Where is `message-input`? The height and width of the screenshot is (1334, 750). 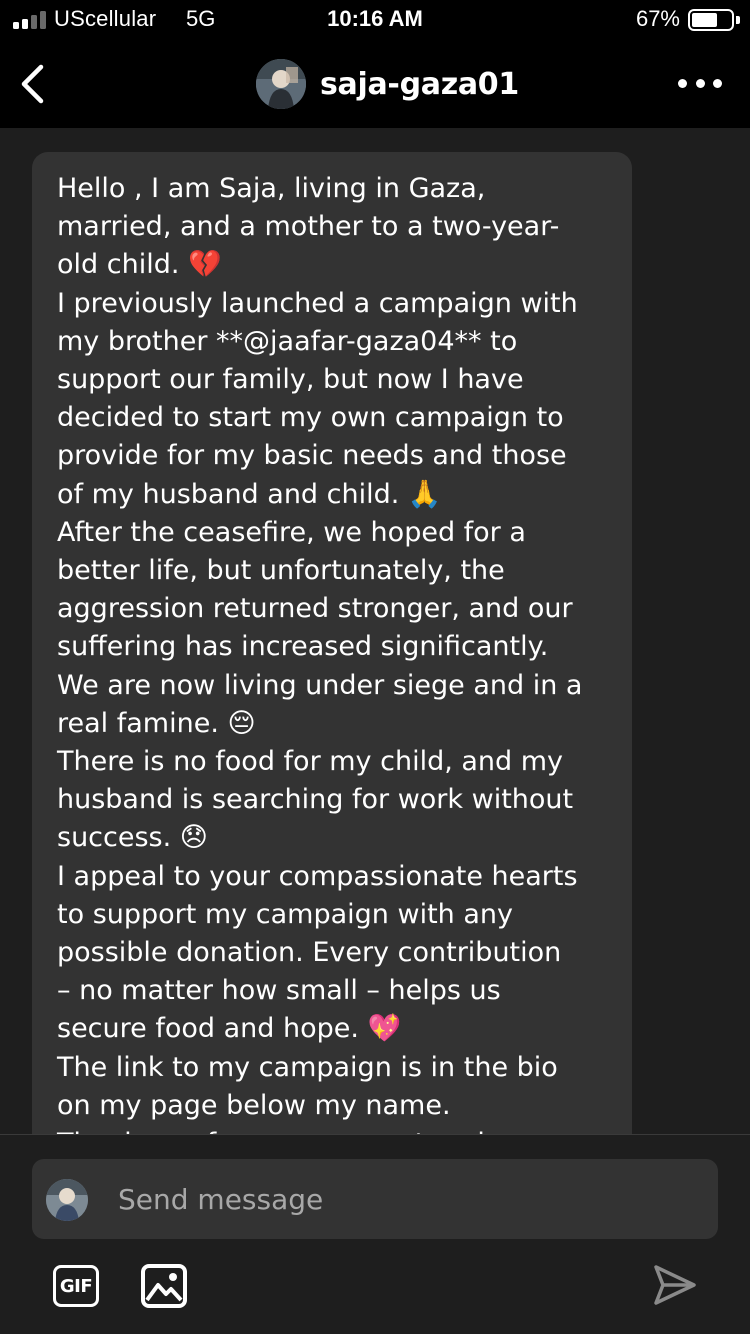 message-input is located at coordinates (408, 1199).